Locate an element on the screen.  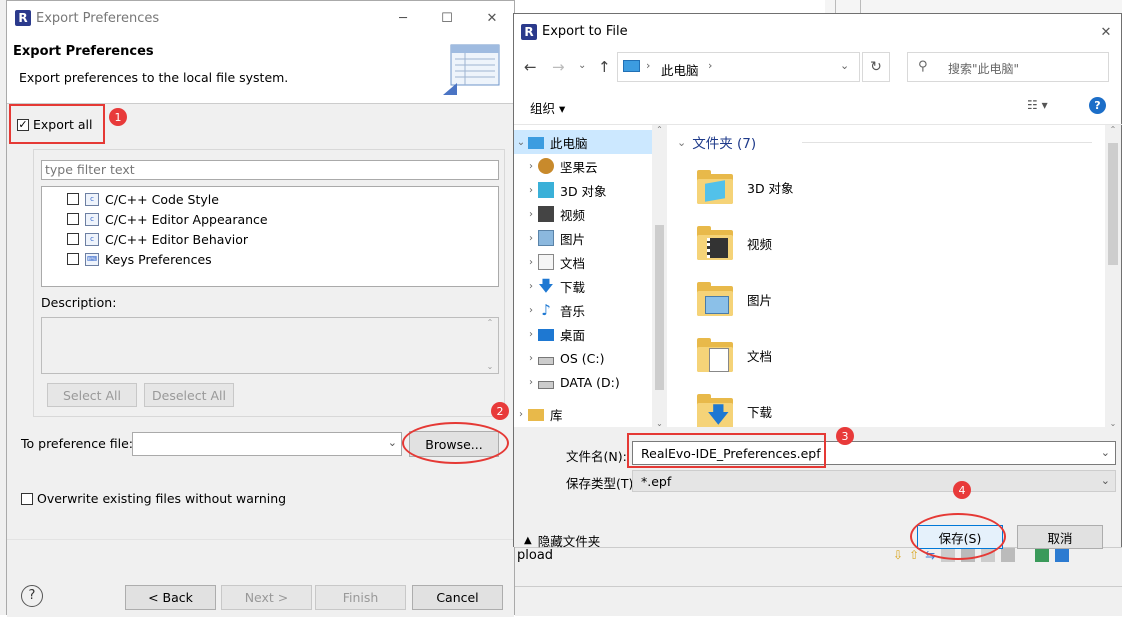
nav-item-nutstore: › 坚果云 is located at coordinates (583, 166).